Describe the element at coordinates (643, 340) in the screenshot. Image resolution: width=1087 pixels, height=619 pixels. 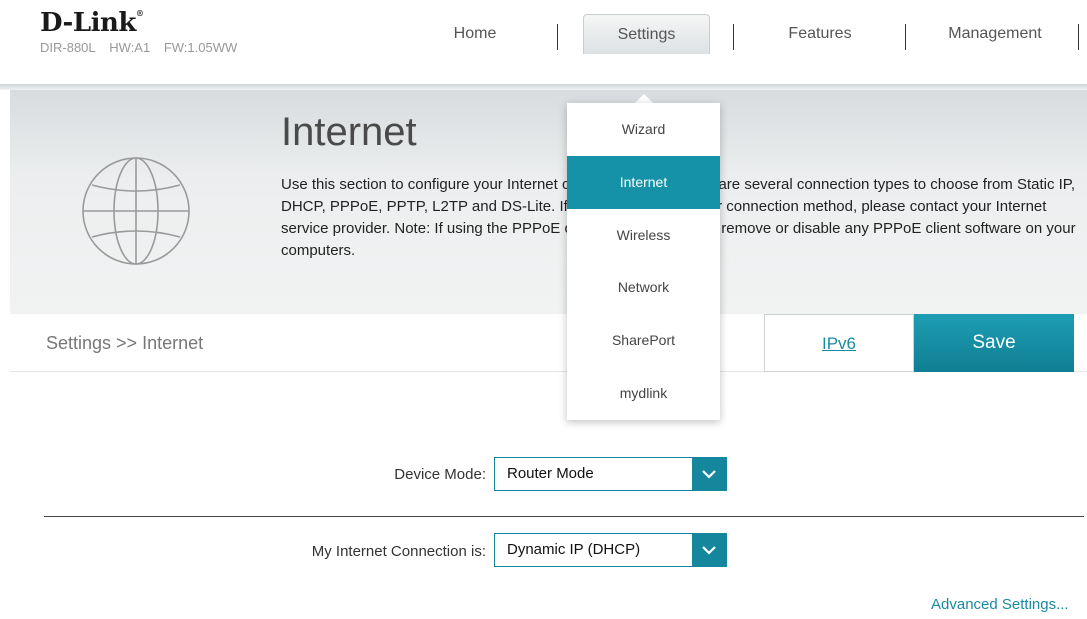
I see `menu-item-shareport: SharePort` at that location.